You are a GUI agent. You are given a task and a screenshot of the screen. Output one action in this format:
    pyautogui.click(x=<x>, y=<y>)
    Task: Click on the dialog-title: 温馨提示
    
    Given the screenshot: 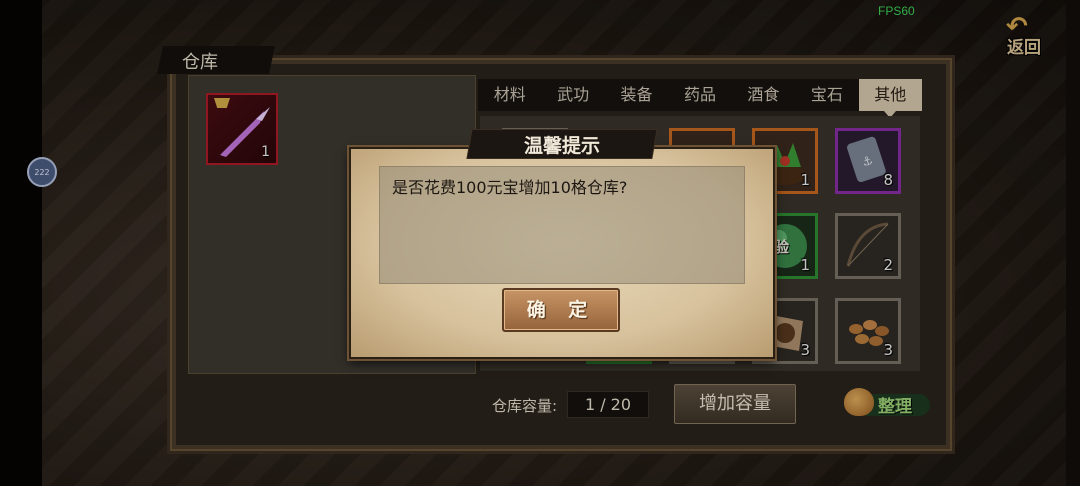 What is the action you would take?
    pyautogui.click(x=561, y=146)
    